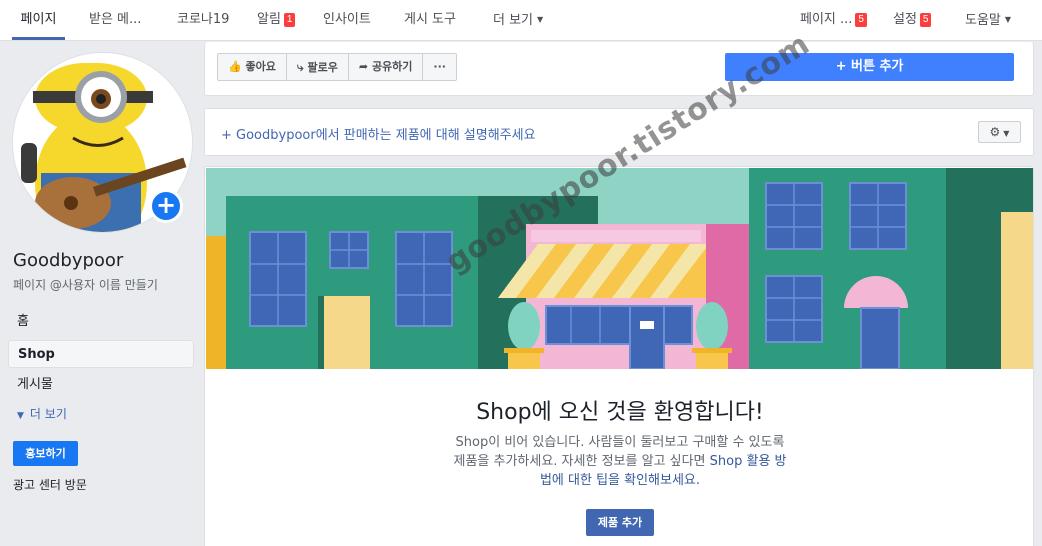 Image resolution: width=1042 pixels, height=546 pixels. What do you see at coordinates (101, 322) in the screenshot?
I see `sidebar-item-home: 홈` at bounding box center [101, 322].